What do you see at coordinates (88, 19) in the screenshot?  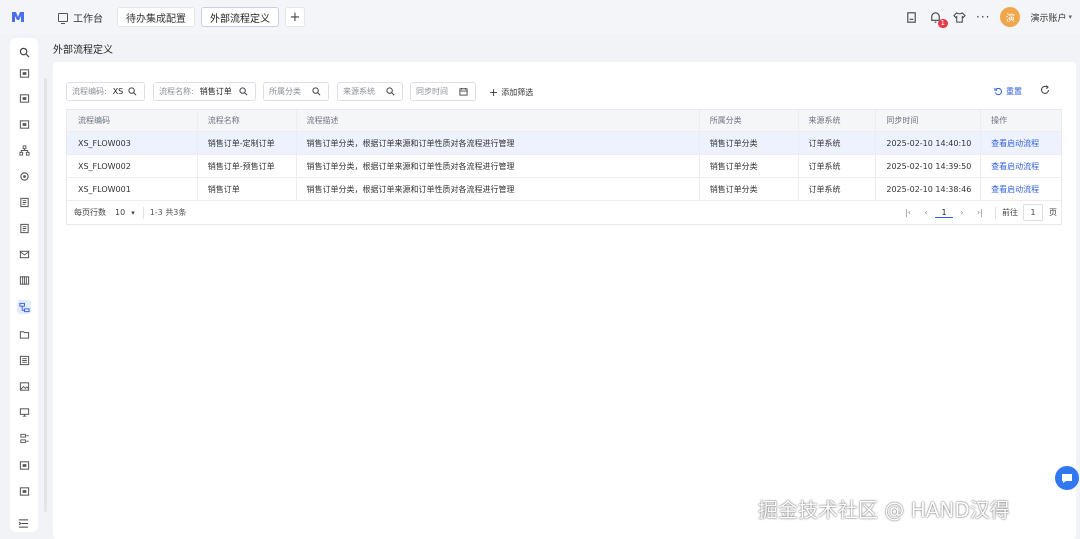 I see `tab-workbench-label: 工作台` at bounding box center [88, 19].